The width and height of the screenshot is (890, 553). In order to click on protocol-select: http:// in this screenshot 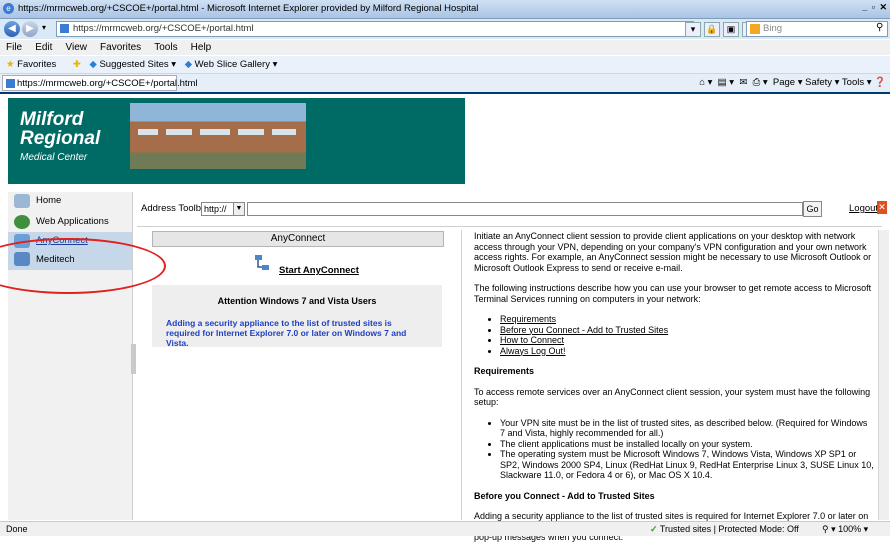, I will do `click(218, 209)`.